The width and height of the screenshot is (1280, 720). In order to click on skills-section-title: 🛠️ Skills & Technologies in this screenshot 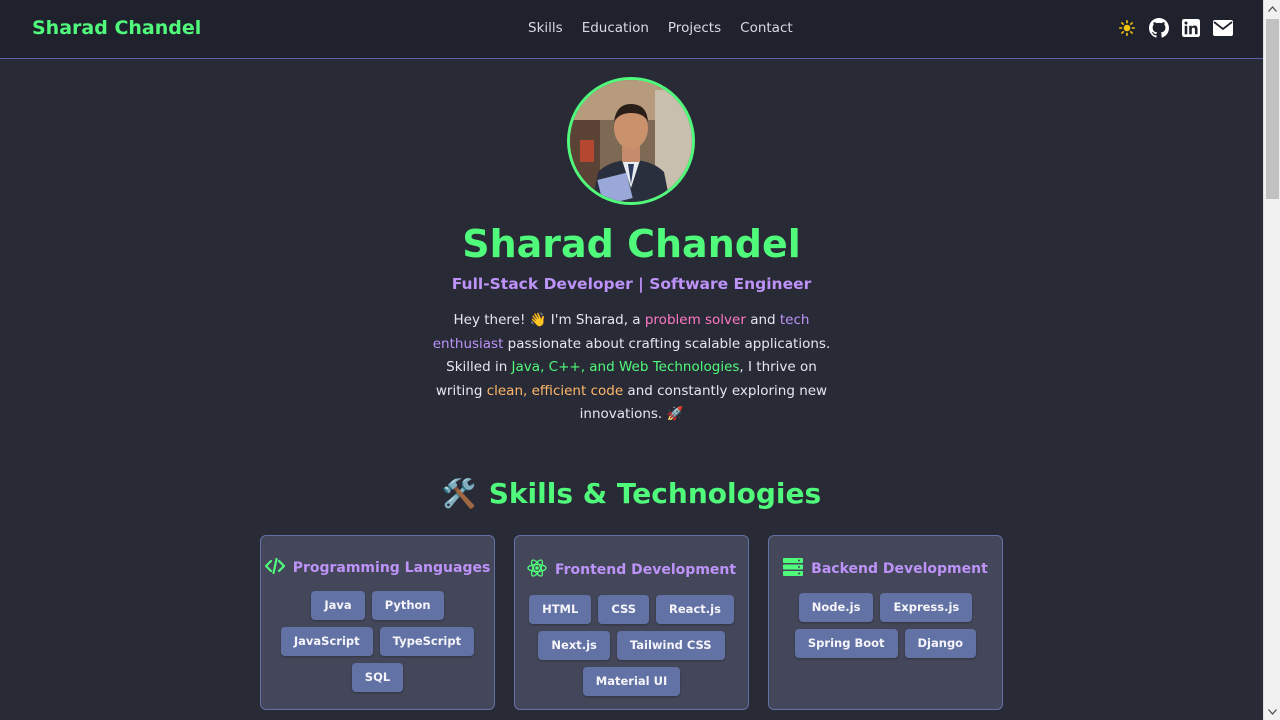, I will do `click(631, 493)`.